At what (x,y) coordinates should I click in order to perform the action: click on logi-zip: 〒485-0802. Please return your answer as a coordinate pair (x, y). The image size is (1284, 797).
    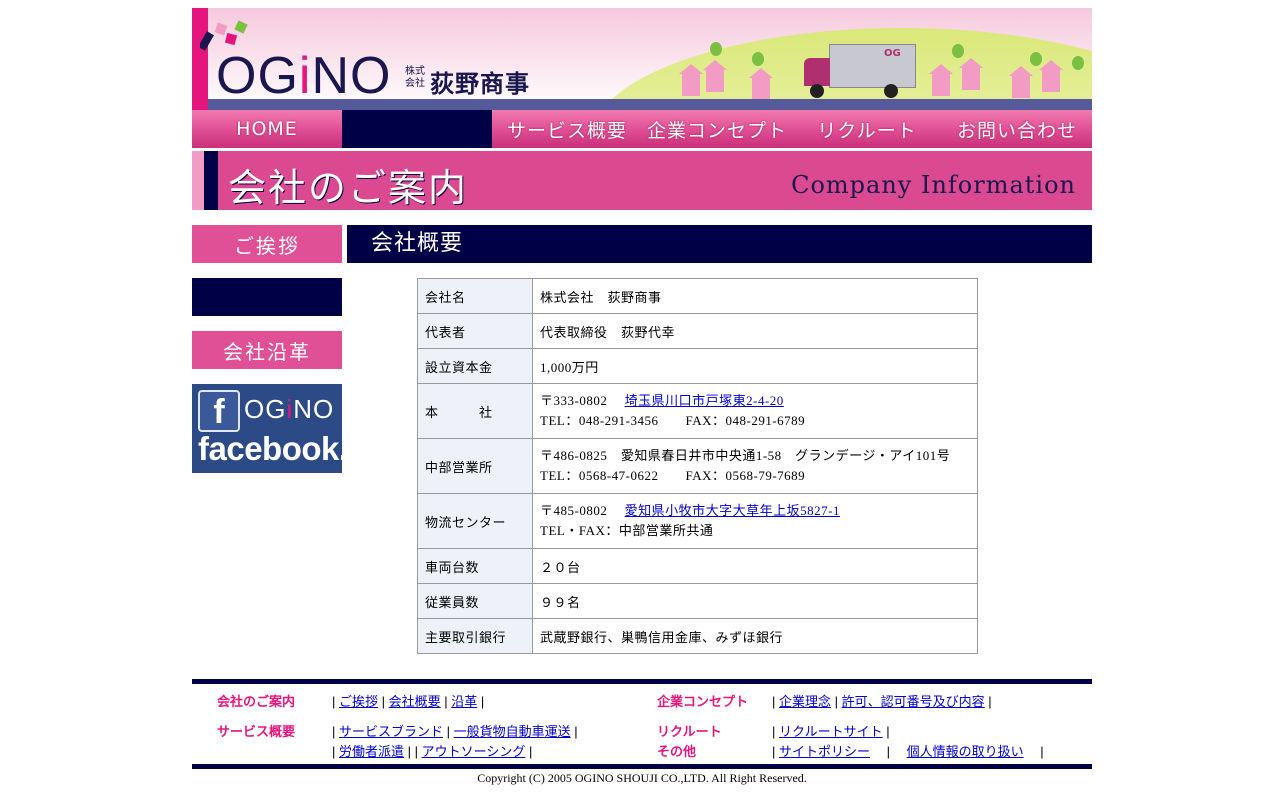
    Looking at the image, I should click on (574, 510).